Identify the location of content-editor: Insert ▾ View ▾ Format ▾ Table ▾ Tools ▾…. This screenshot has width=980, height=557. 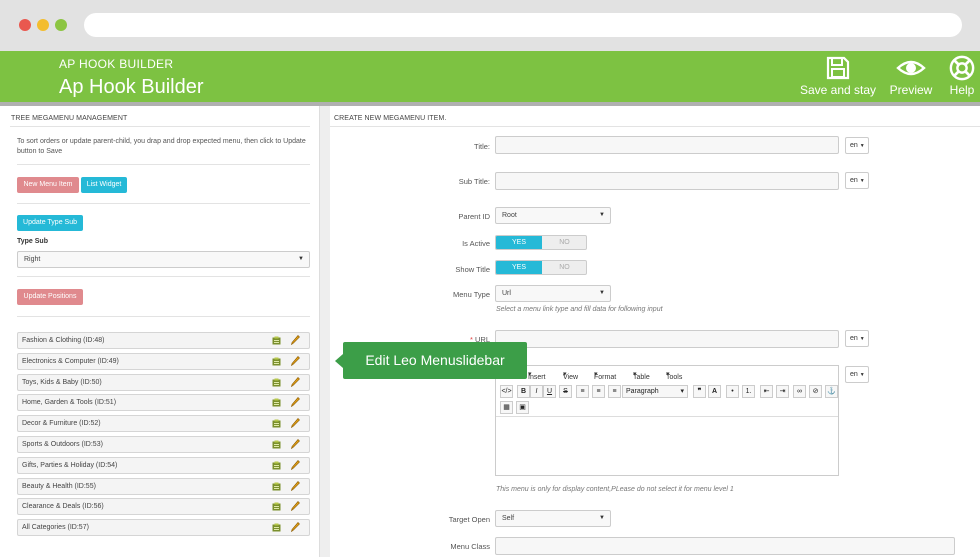
(667, 420).